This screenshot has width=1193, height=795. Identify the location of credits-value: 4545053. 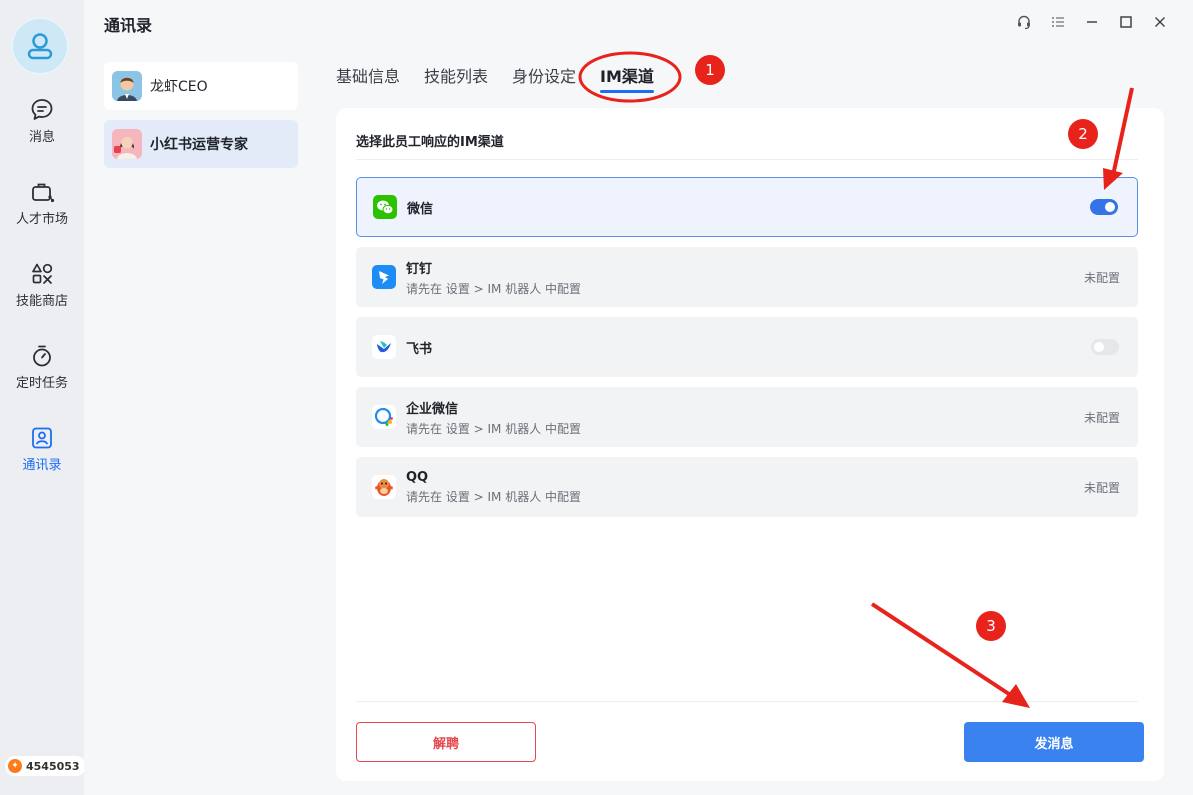
(53, 766).